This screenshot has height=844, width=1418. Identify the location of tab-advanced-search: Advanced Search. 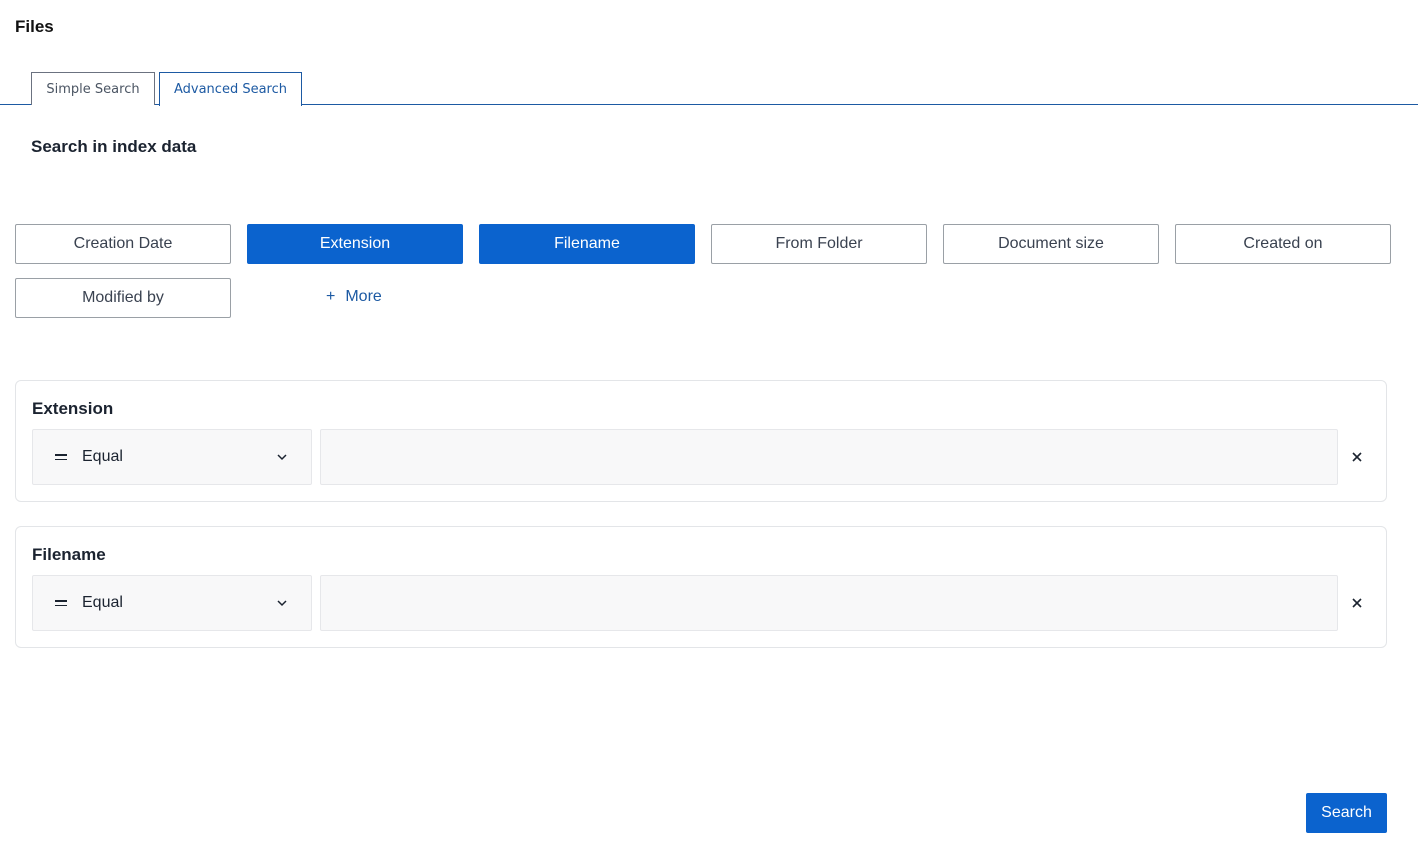
(230, 89).